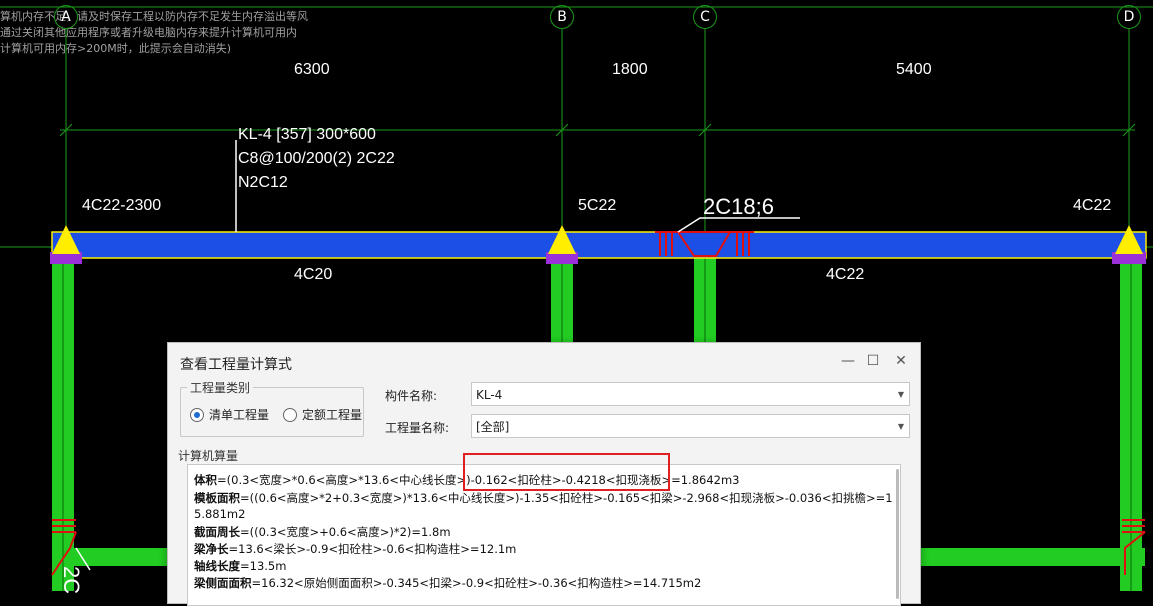  I want to click on calc-key: 模板面积, so click(217, 498).